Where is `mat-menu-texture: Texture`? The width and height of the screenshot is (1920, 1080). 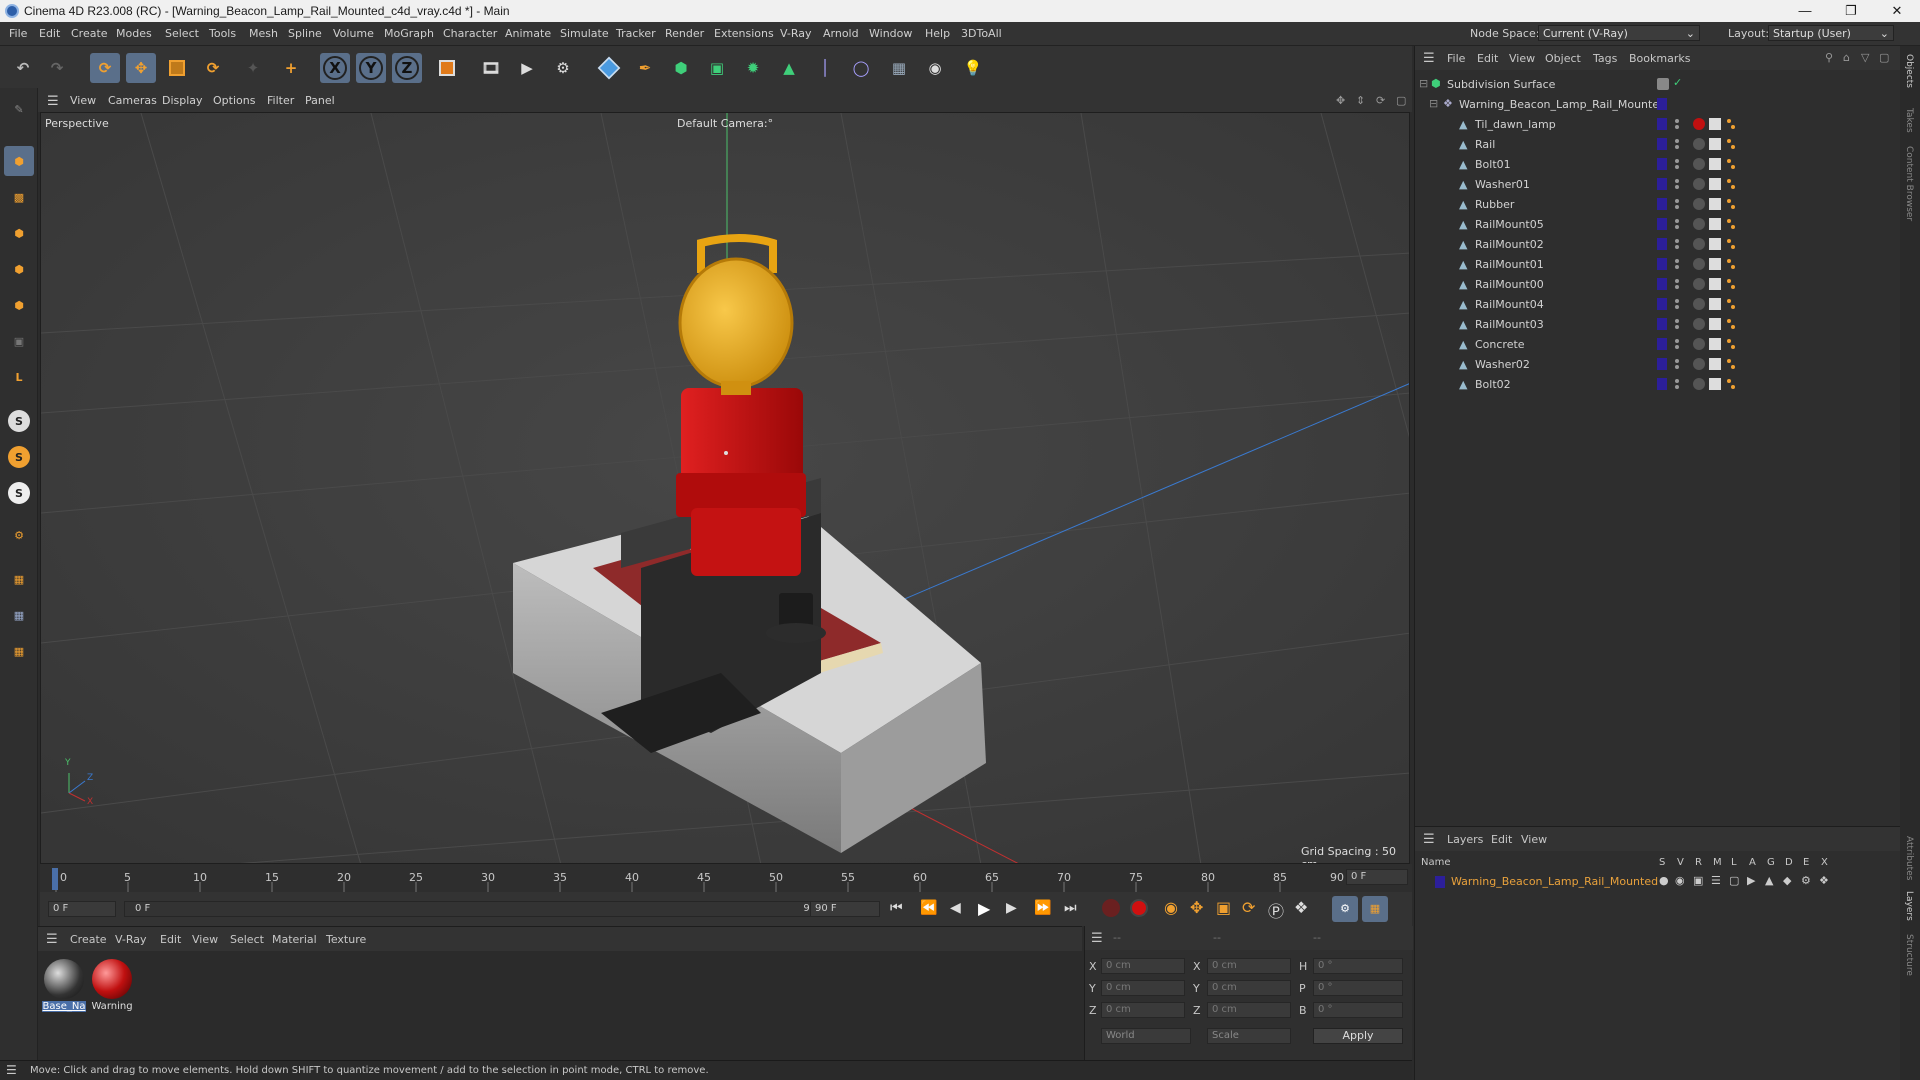
mat-menu-texture: Texture is located at coordinates (346, 939).